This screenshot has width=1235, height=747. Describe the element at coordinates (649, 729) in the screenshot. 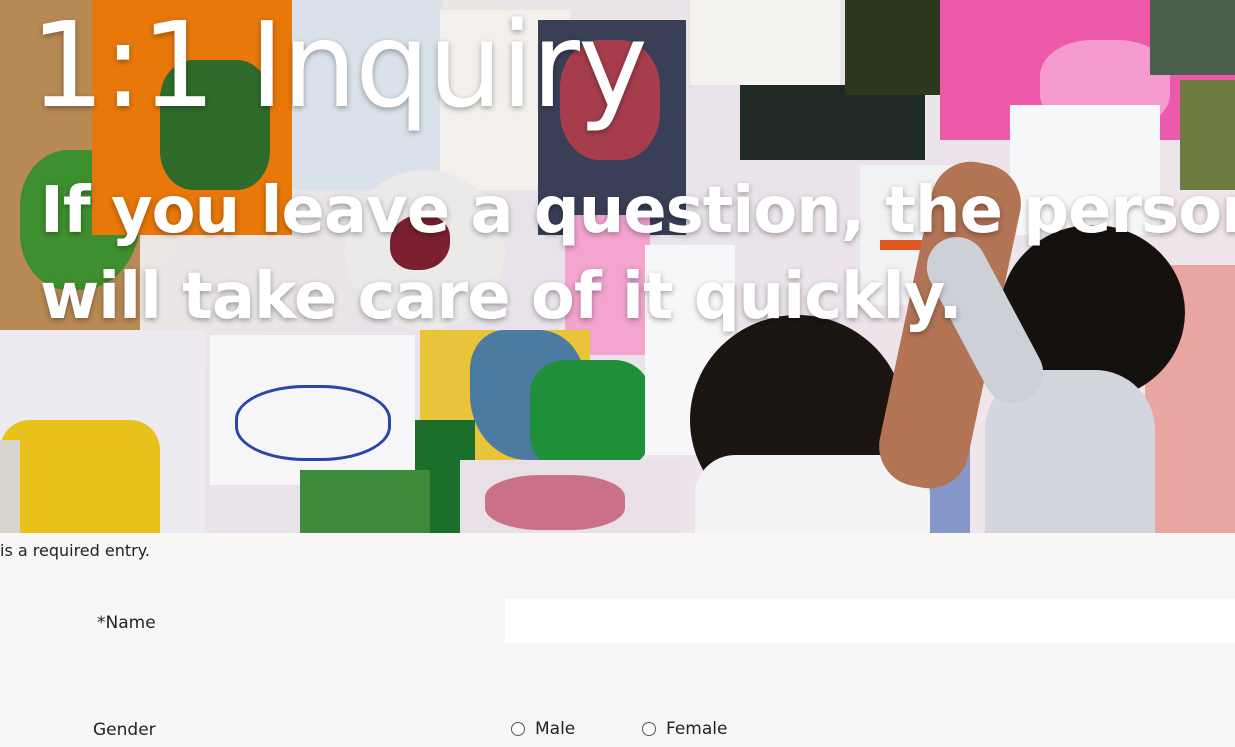

I see `gender-female-radio` at that location.